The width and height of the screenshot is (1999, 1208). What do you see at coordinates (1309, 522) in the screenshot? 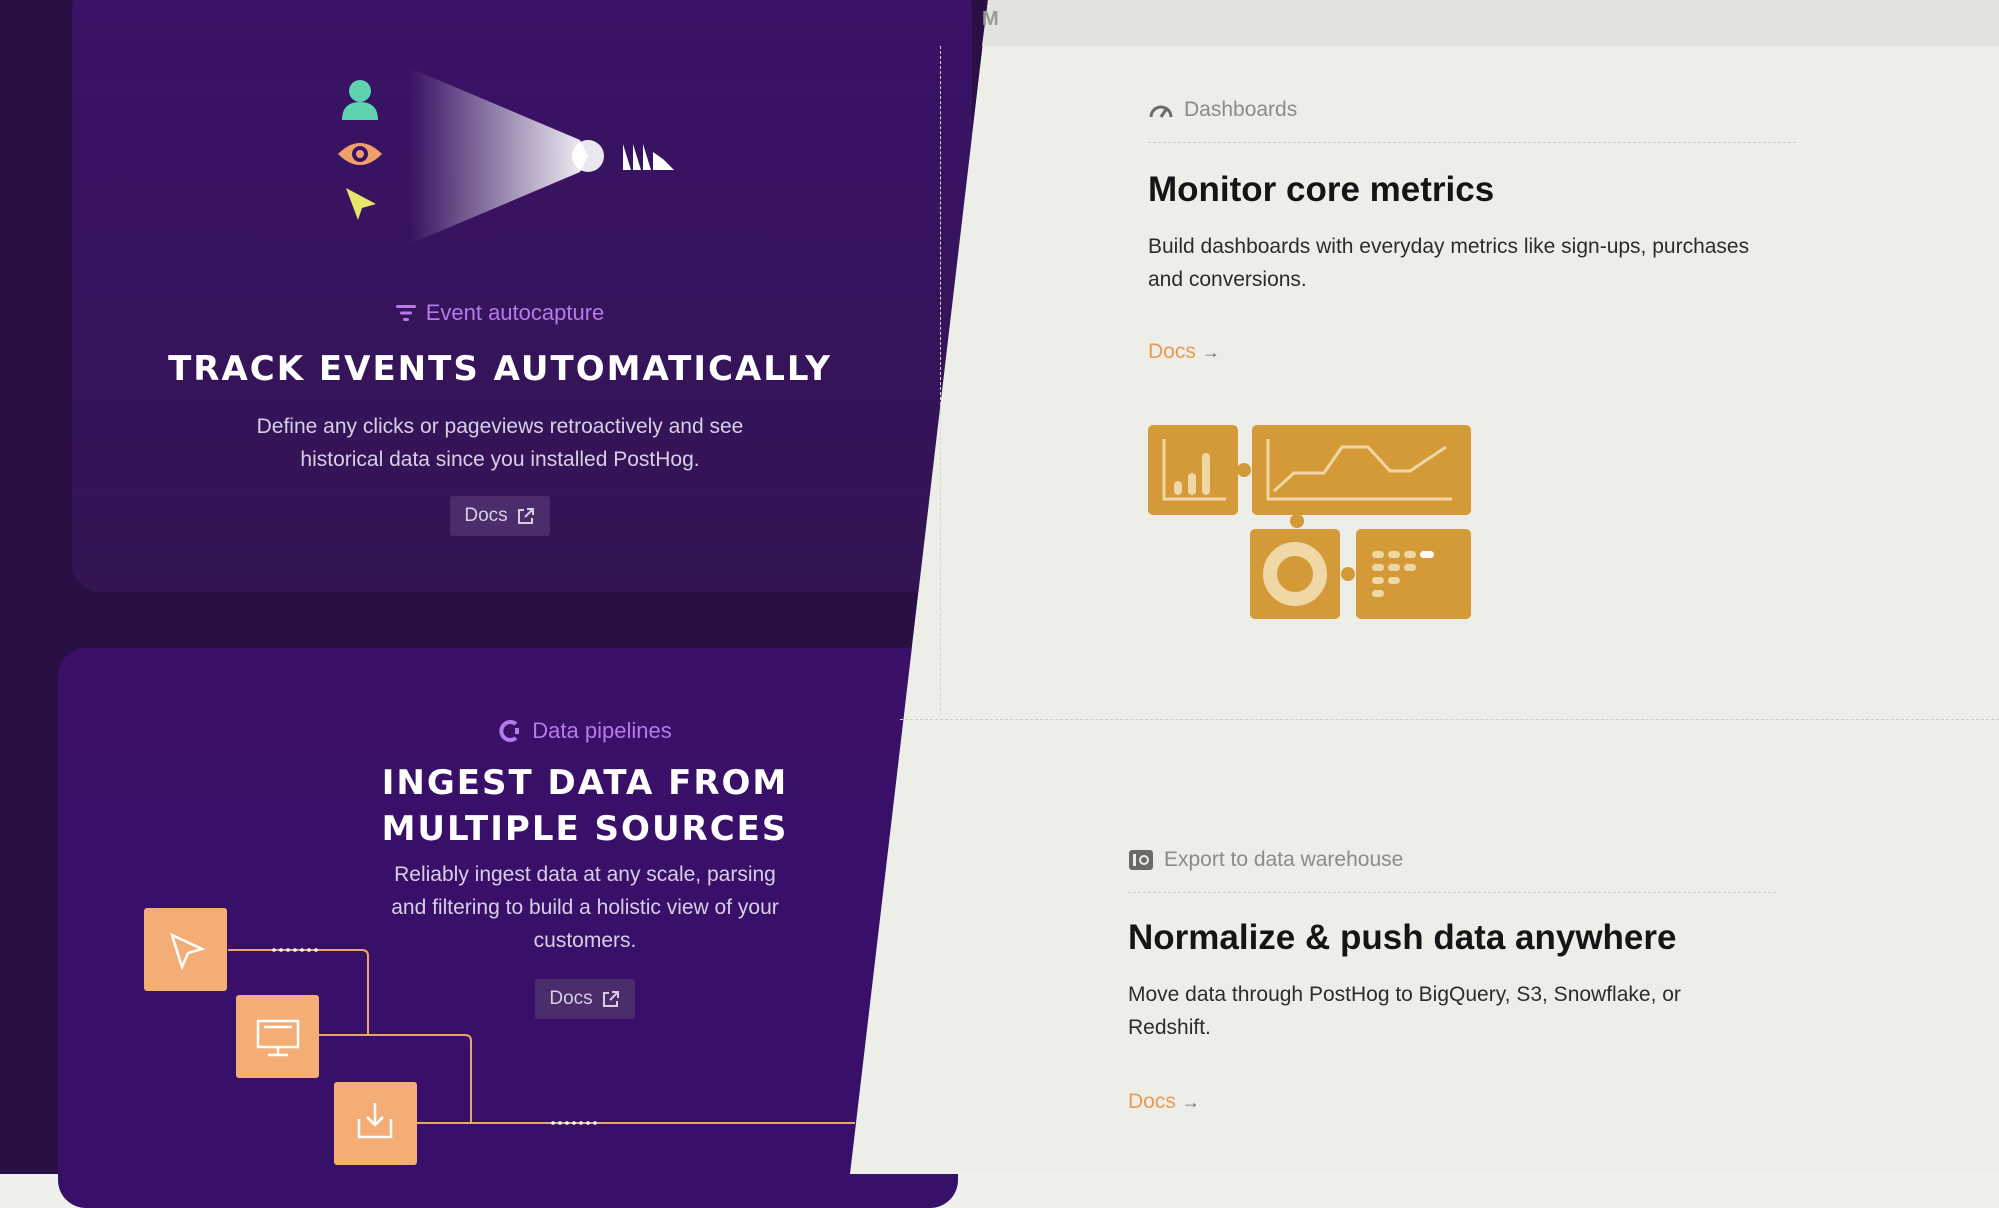
I see `dashboards-illustration` at bounding box center [1309, 522].